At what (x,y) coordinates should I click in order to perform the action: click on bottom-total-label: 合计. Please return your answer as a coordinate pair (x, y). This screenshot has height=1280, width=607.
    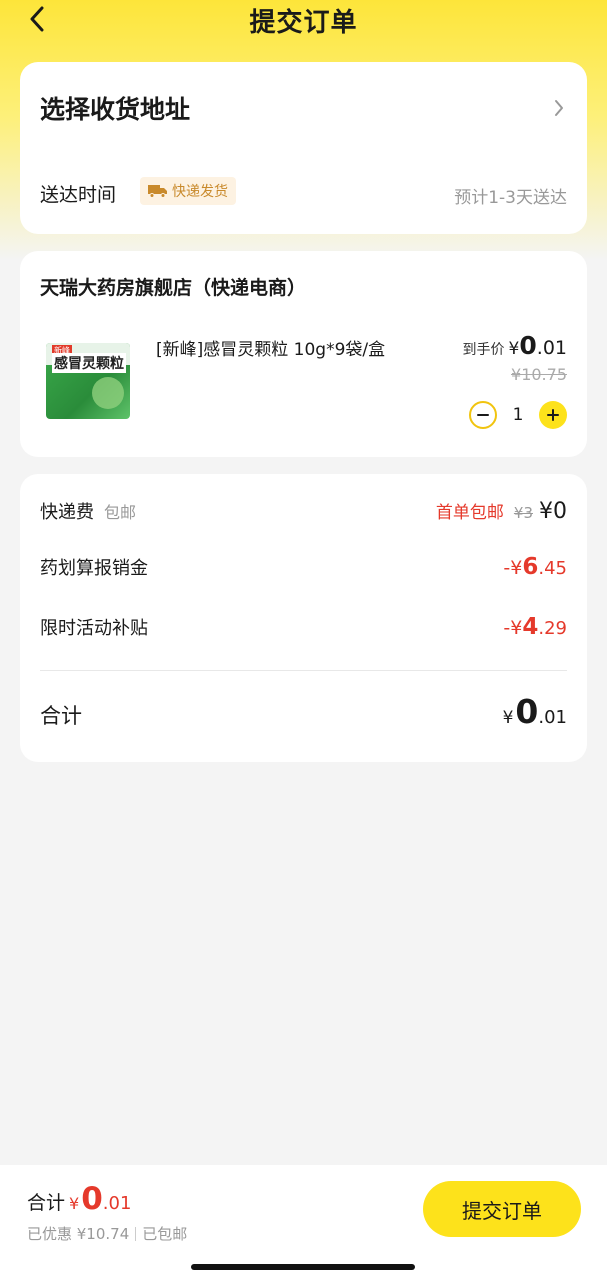
    Looking at the image, I should click on (46, 1203).